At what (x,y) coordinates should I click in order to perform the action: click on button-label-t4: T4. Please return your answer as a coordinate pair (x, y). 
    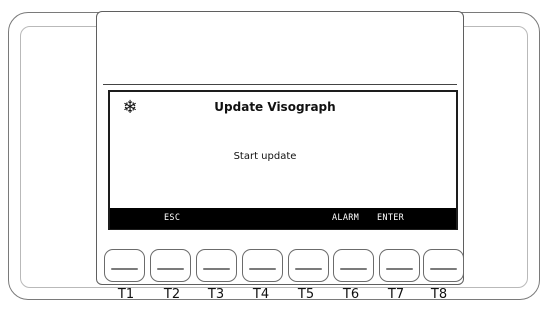
    Looking at the image, I should click on (261, 294).